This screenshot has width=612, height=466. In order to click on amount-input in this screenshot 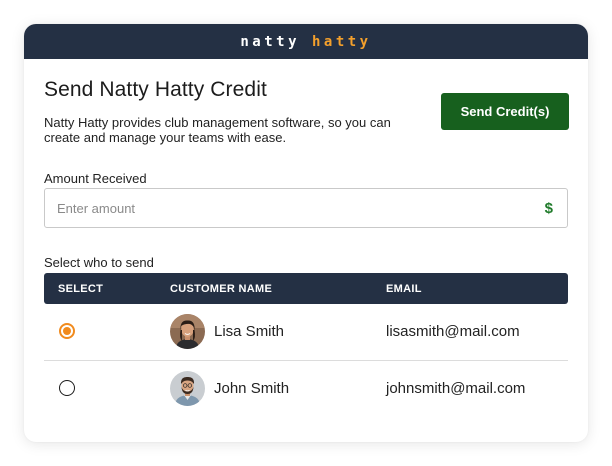, I will do `click(287, 208)`.